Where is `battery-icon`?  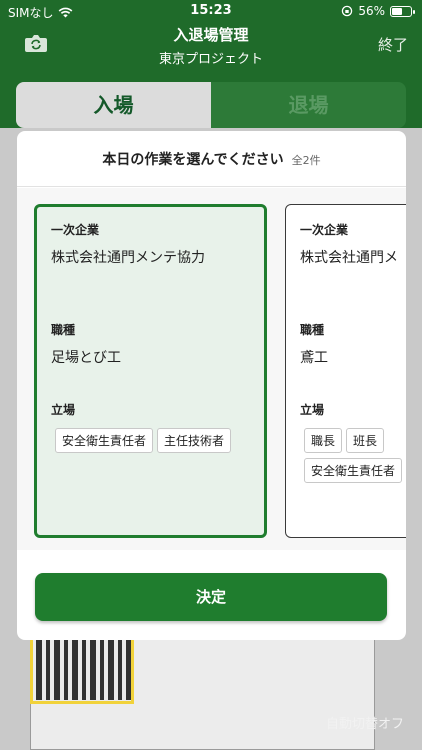
battery-icon is located at coordinates (402, 11).